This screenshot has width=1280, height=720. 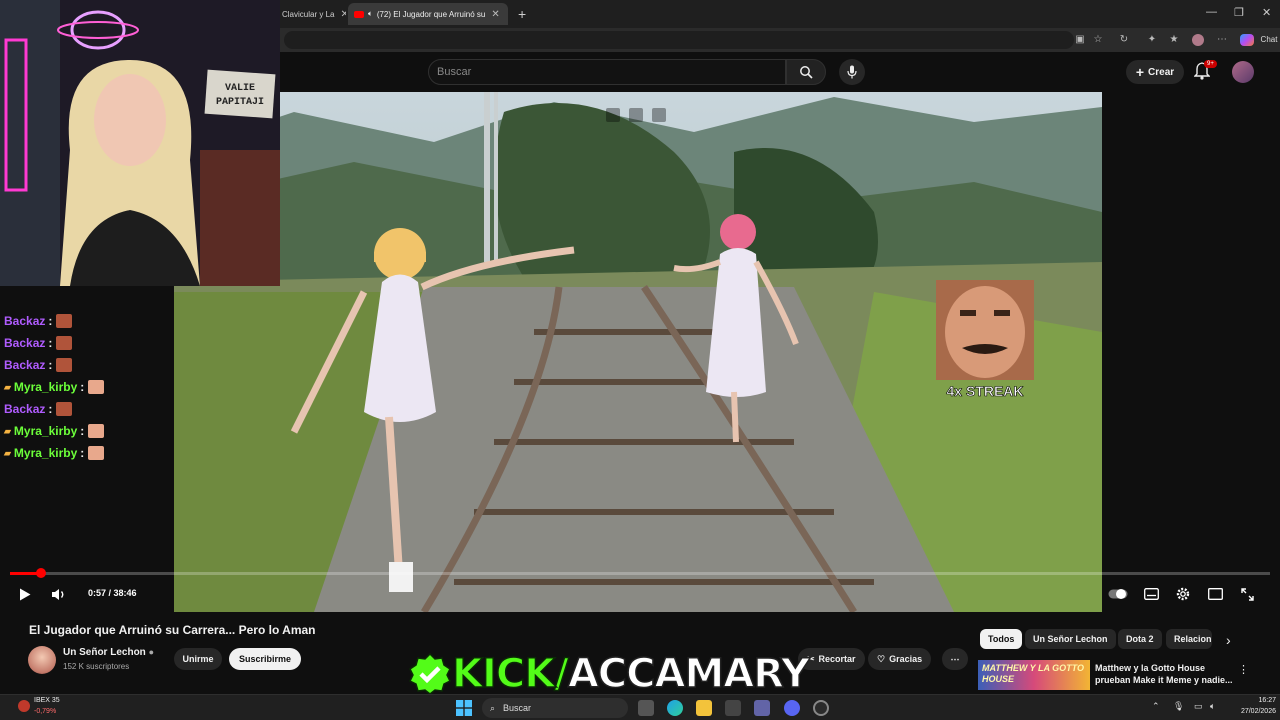 What do you see at coordinates (240, 88) in the screenshot?
I see `svg-text: VALIE` at bounding box center [240, 88].